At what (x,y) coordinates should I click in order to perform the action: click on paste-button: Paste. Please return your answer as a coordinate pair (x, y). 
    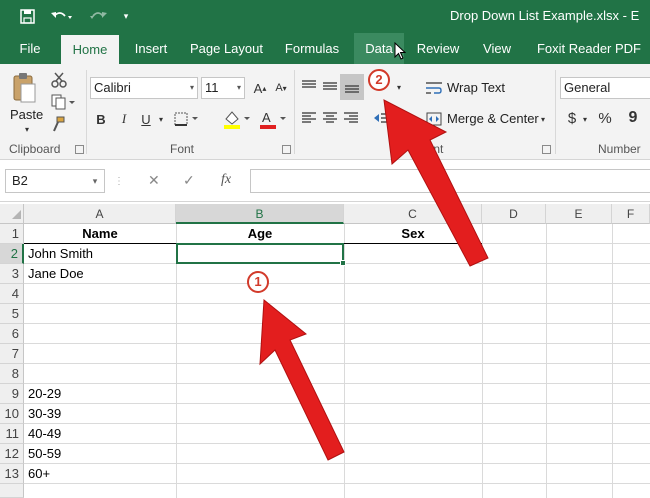
    Looking at the image, I should click on (26, 114).